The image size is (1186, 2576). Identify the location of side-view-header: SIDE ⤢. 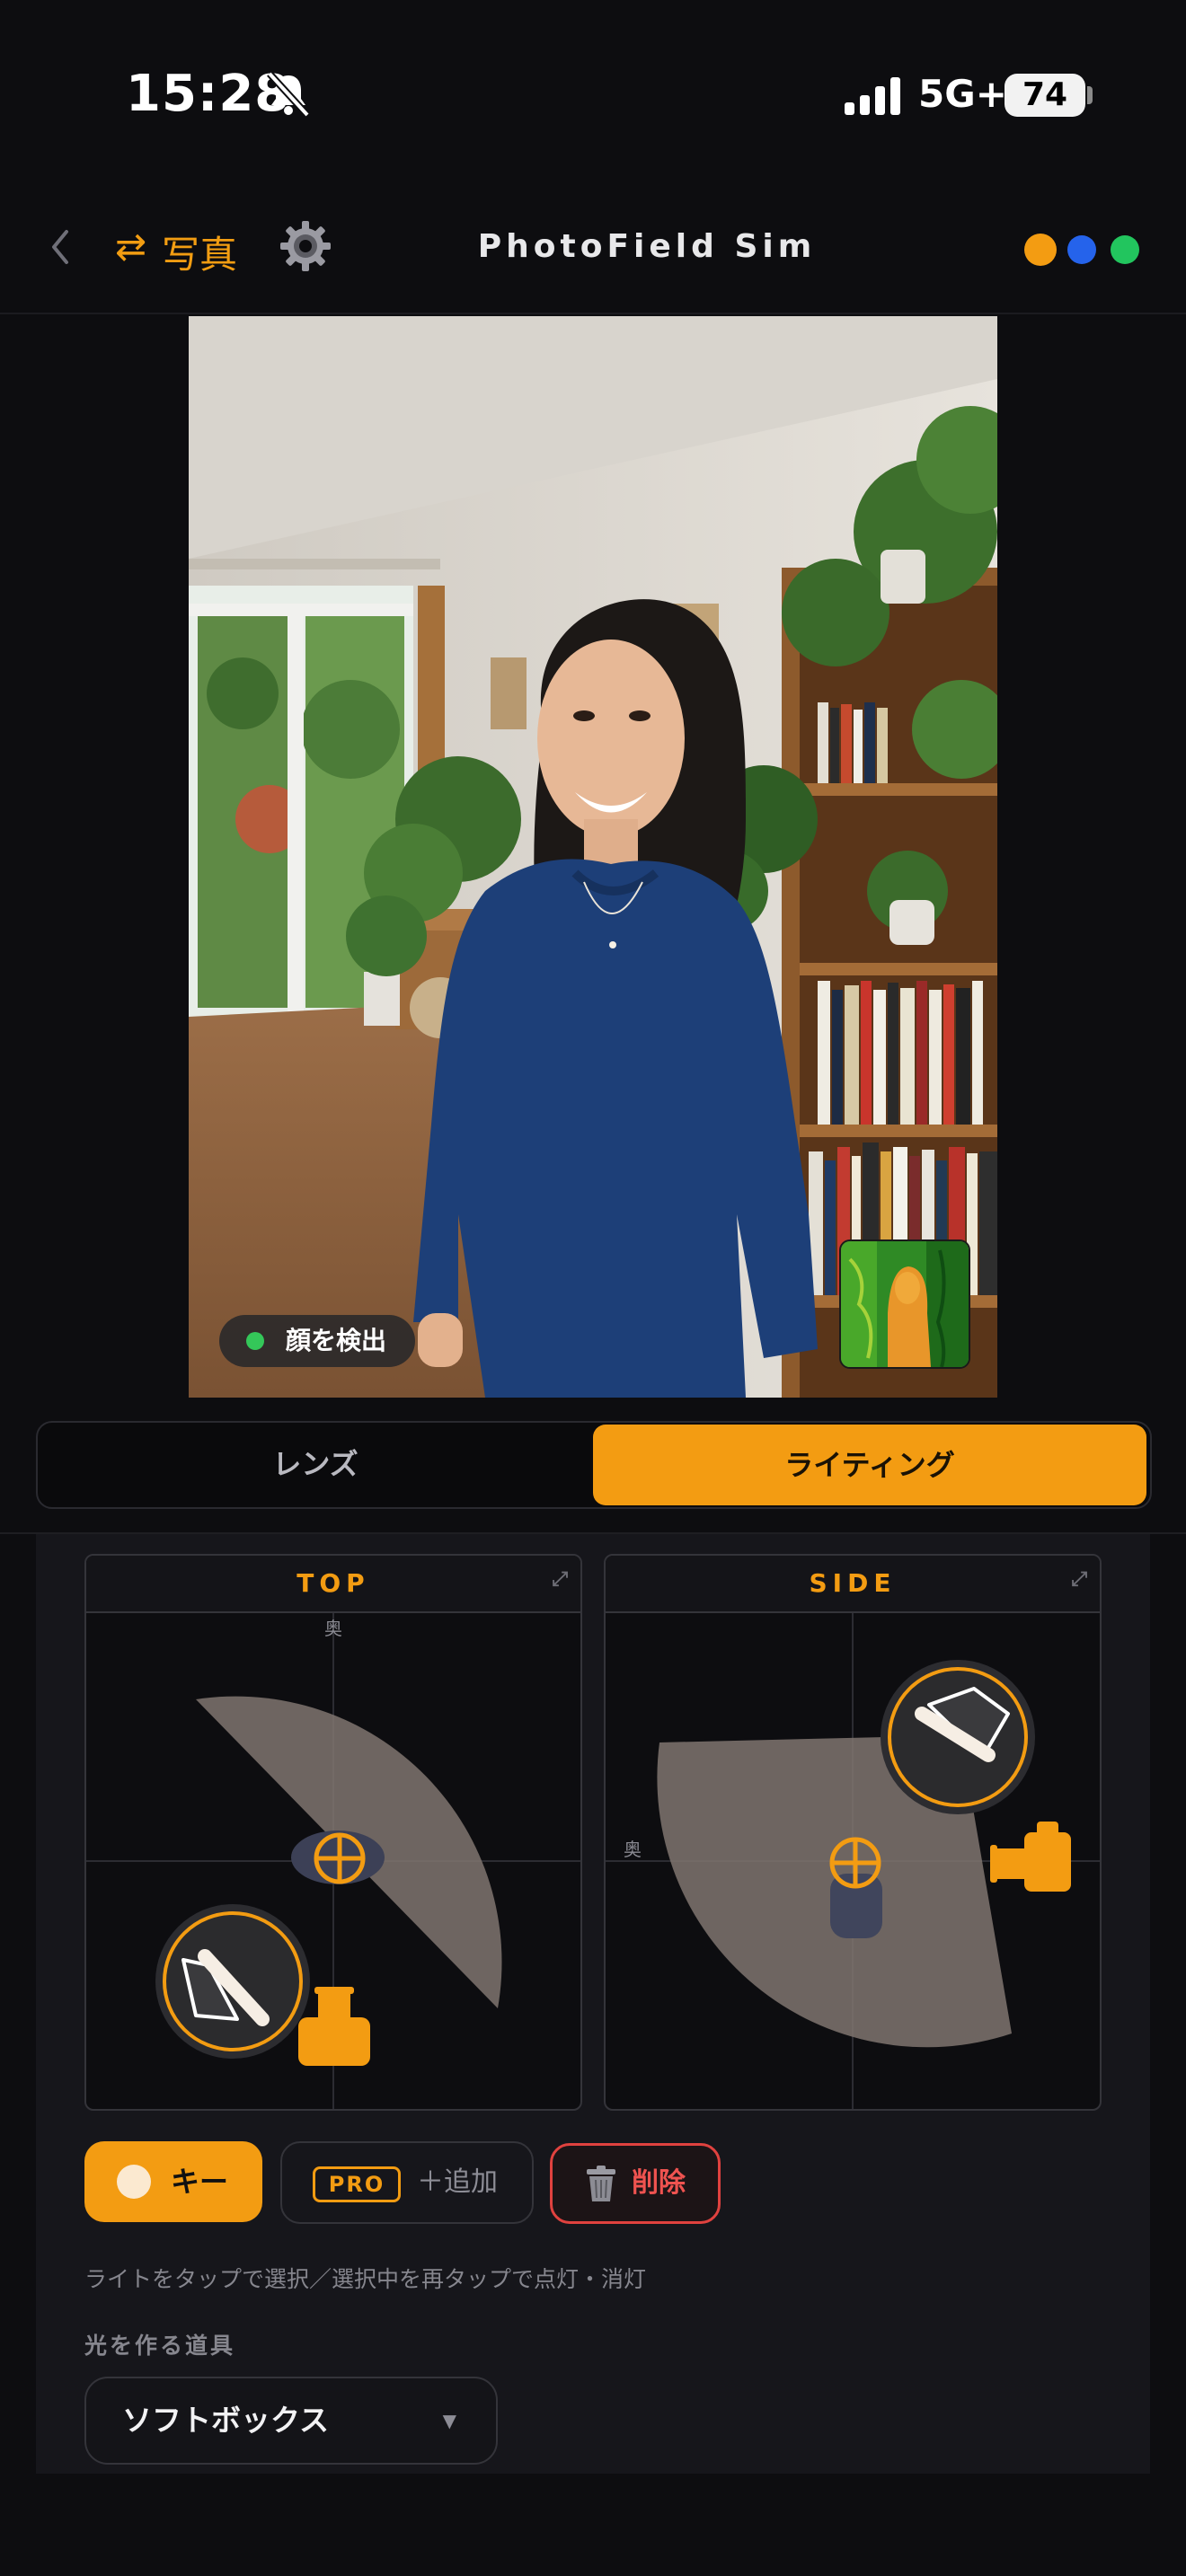
(853, 1584).